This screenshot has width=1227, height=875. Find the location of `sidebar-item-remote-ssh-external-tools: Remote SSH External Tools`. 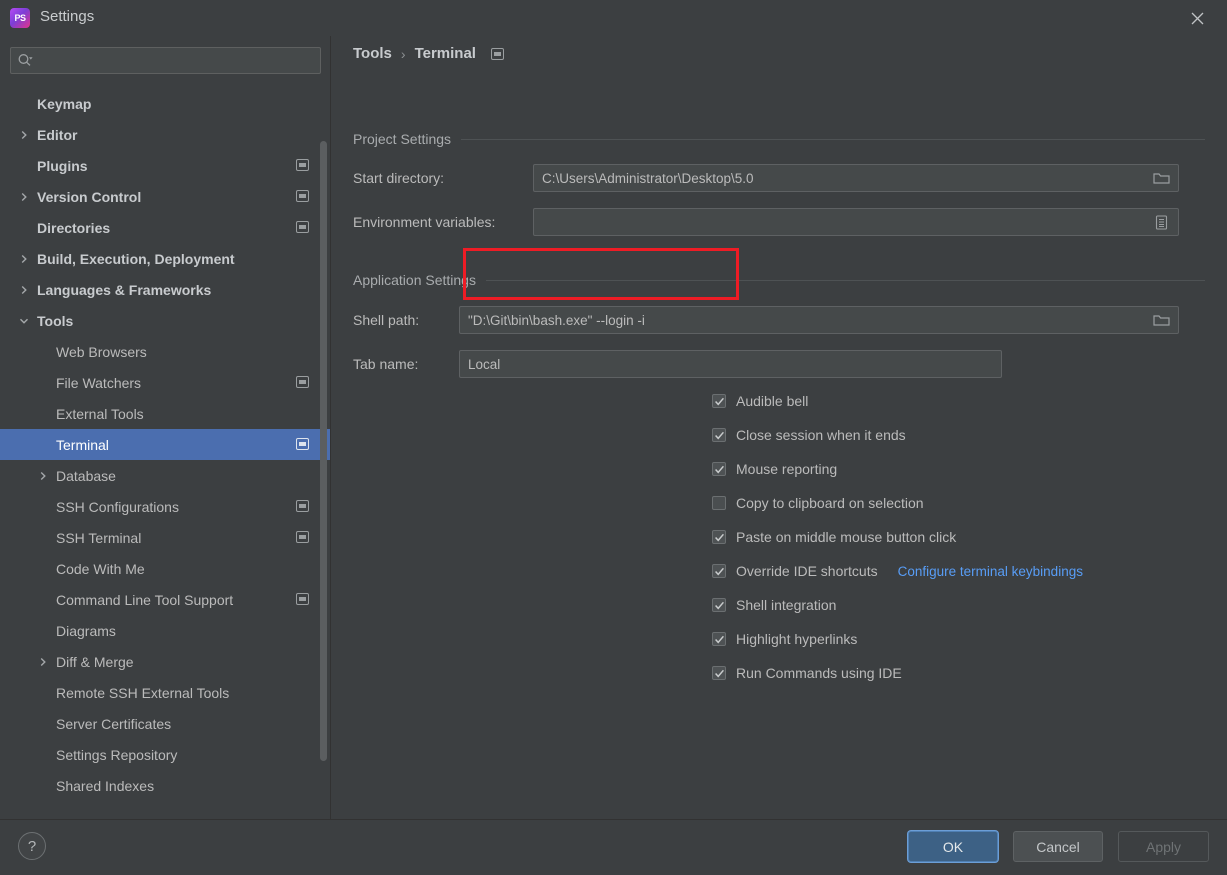

sidebar-item-remote-ssh-external-tools: Remote SSH External Tools is located at coordinates (165, 692).